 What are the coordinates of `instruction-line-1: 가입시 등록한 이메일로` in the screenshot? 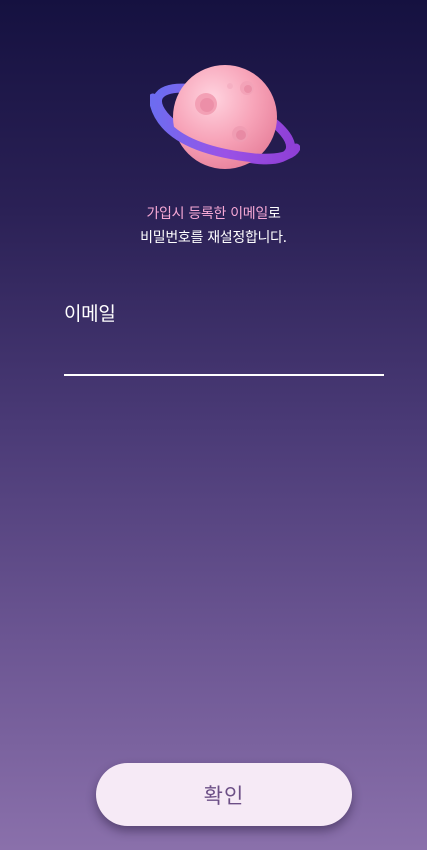 It's located at (213, 214).